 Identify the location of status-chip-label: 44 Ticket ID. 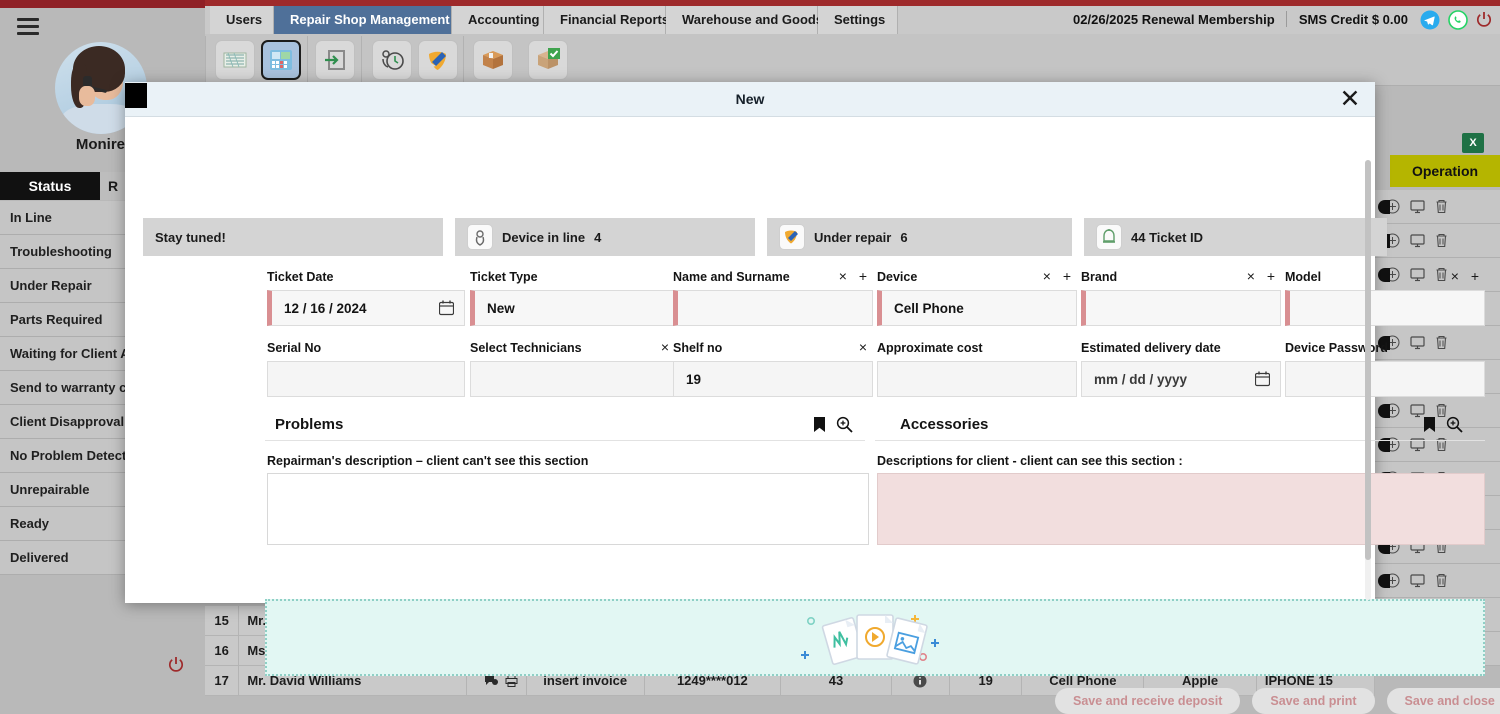
(1167, 237).